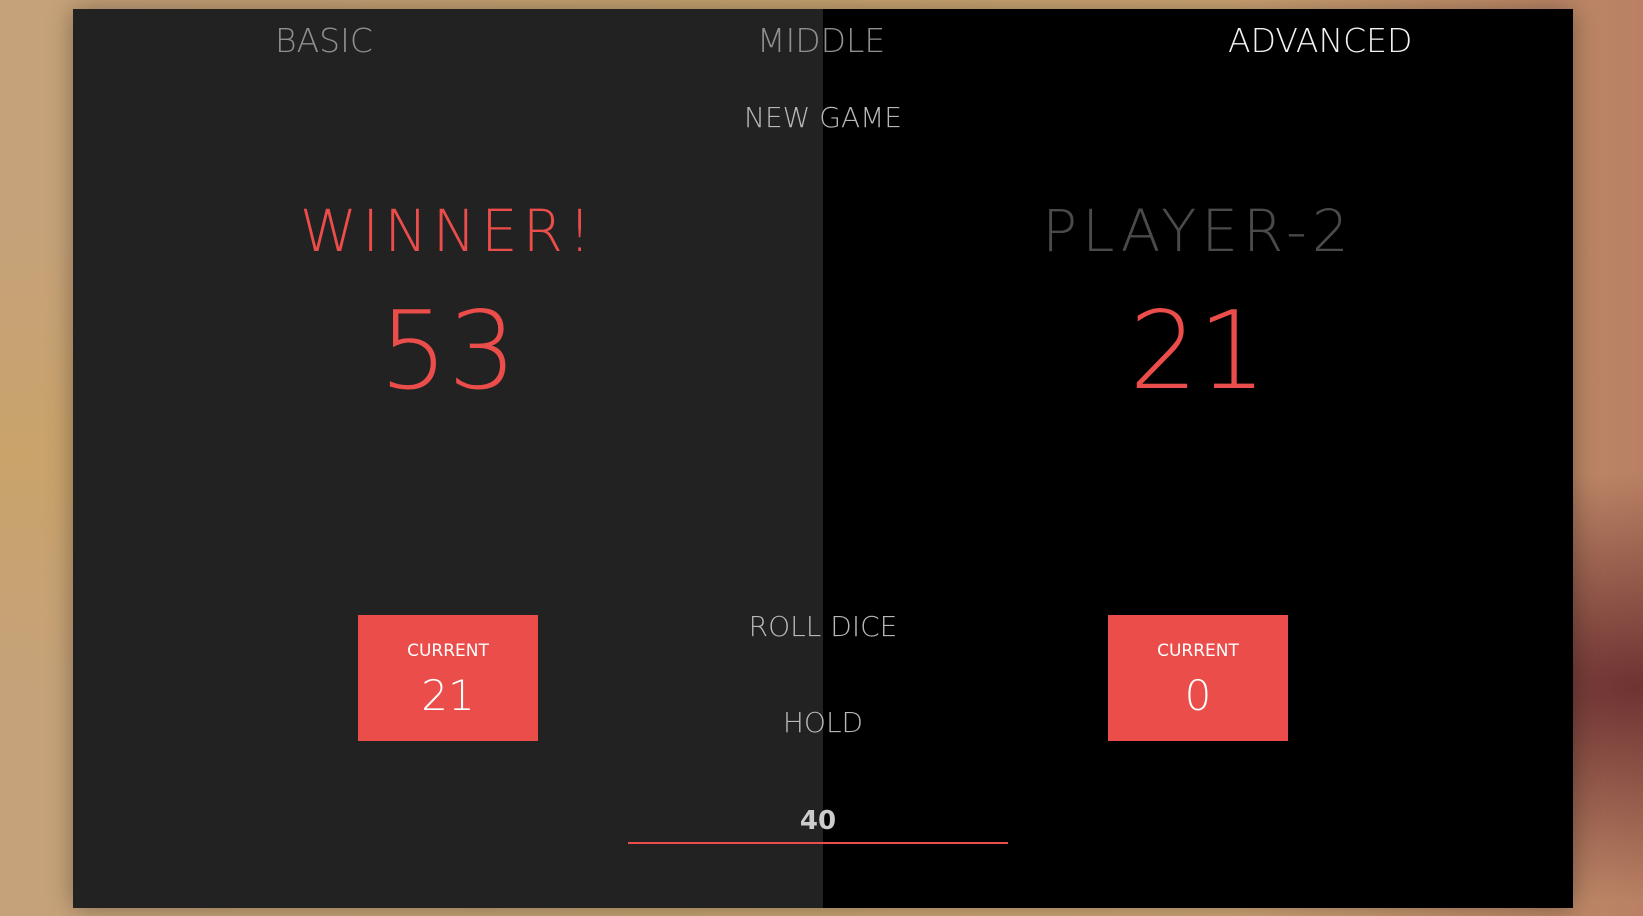 The width and height of the screenshot is (1643, 916). What do you see at coordinates (448, 695) in the screenshot?
I see `player-1-current-score: 21` at bounding box center [448, 695].